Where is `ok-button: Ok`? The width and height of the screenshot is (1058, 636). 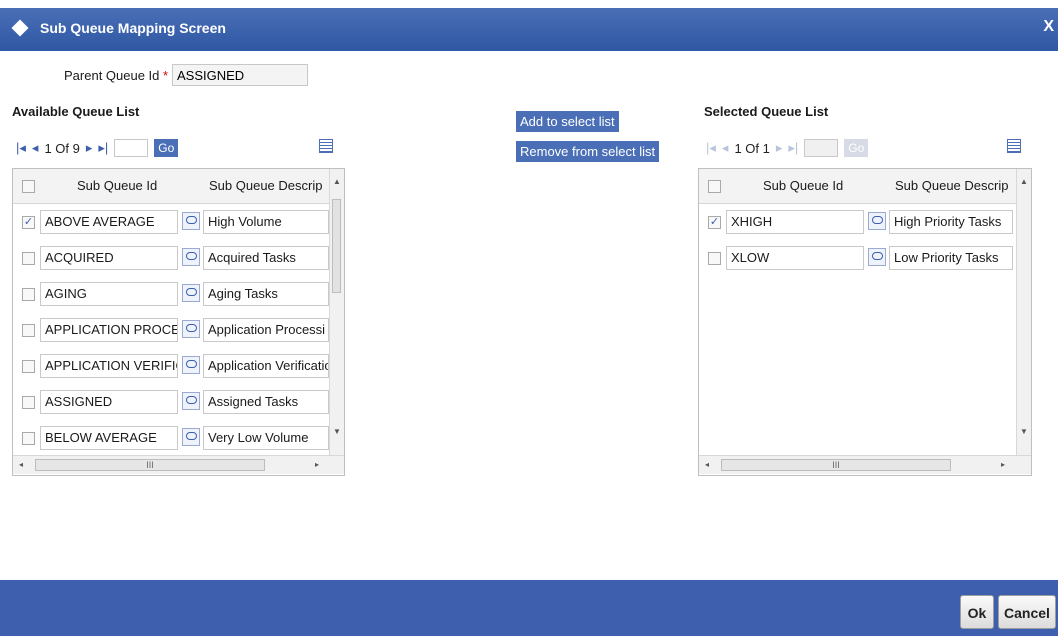 ok-button: Ok is located at coordinates (977, 612).